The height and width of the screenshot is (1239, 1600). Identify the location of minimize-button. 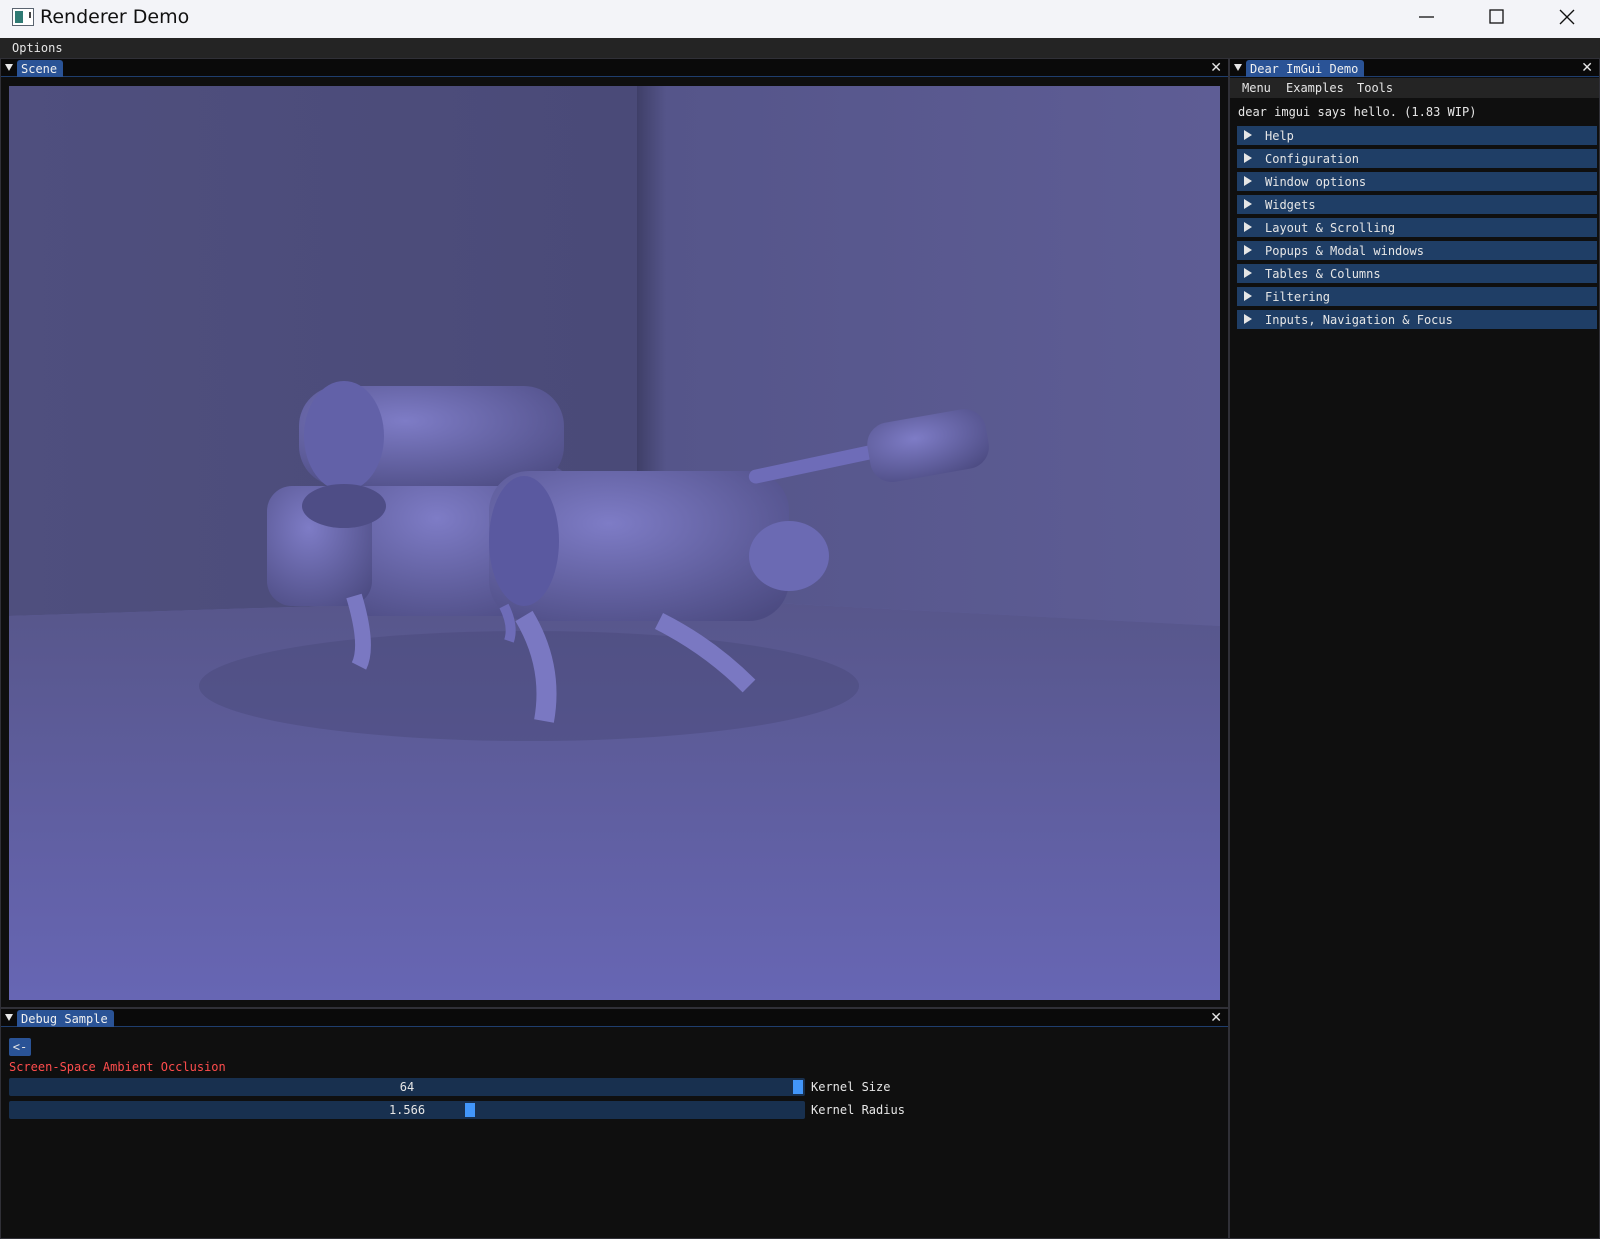
(1427, 17).